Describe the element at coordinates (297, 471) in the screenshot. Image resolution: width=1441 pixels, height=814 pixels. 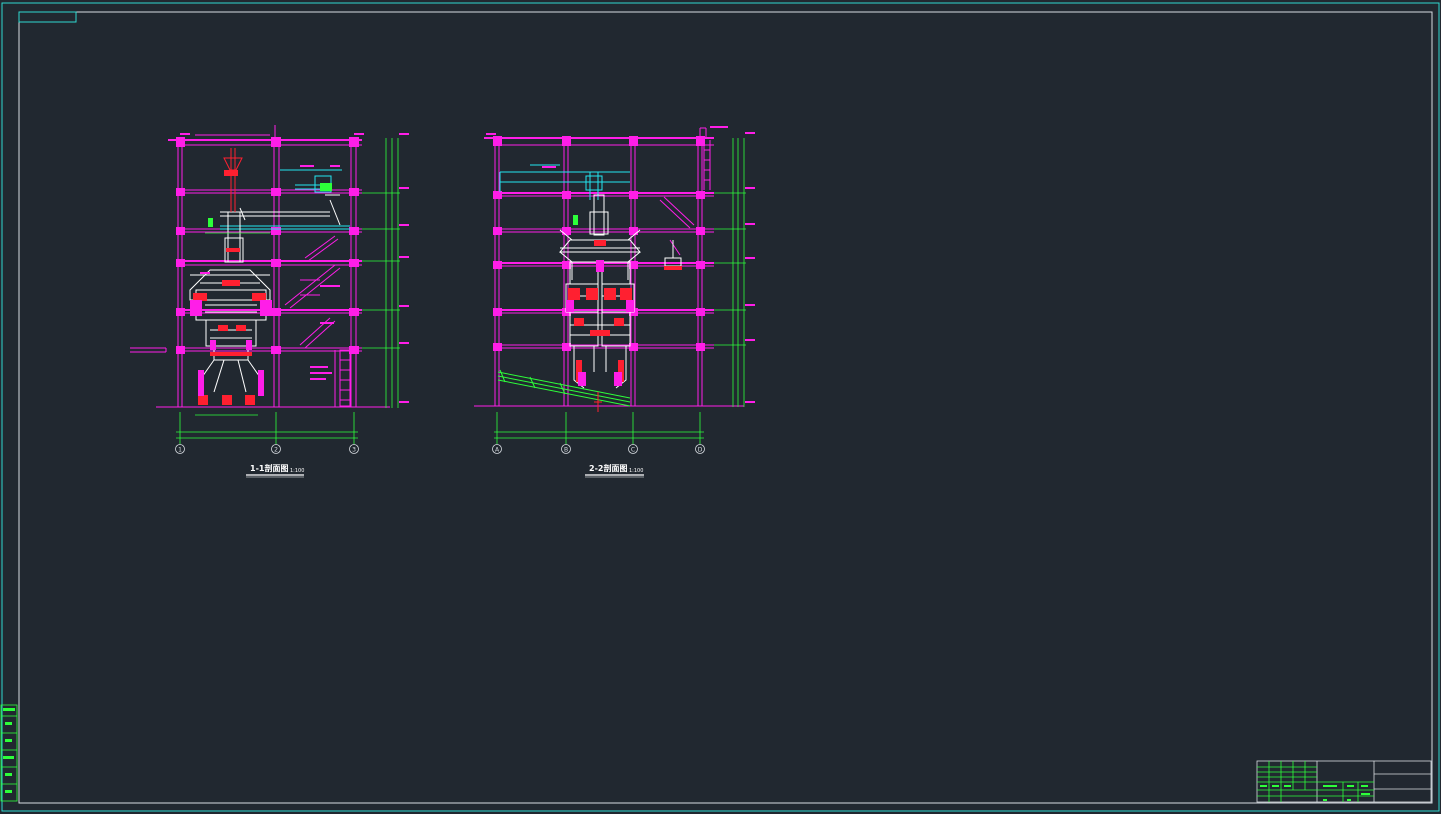
I see `section-1-1-scale: 1:100` at that location.